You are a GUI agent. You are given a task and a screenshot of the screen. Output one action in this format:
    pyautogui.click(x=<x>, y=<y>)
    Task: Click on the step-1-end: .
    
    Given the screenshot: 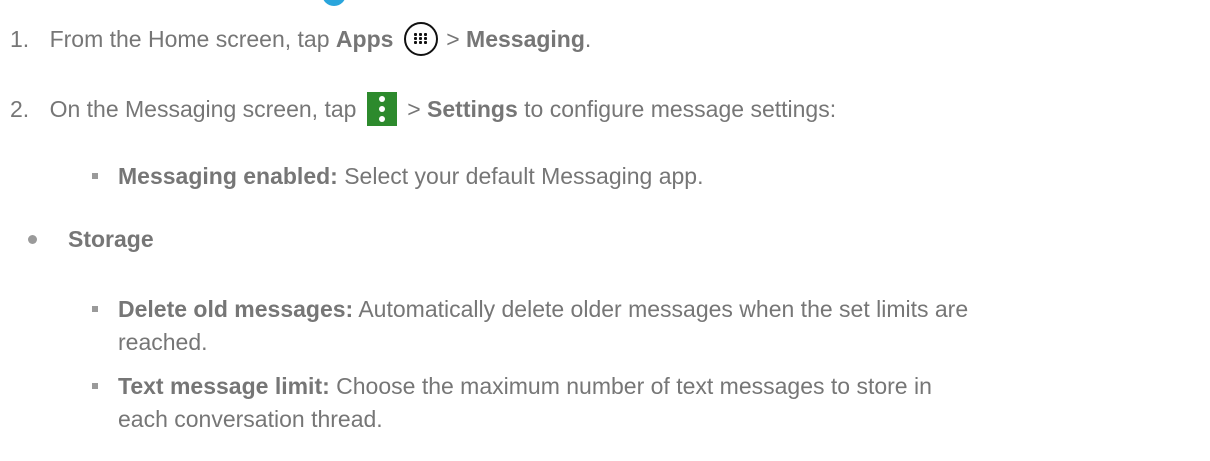 What is the action you would take?
    pyautogui.click(x=588, y=39)
    